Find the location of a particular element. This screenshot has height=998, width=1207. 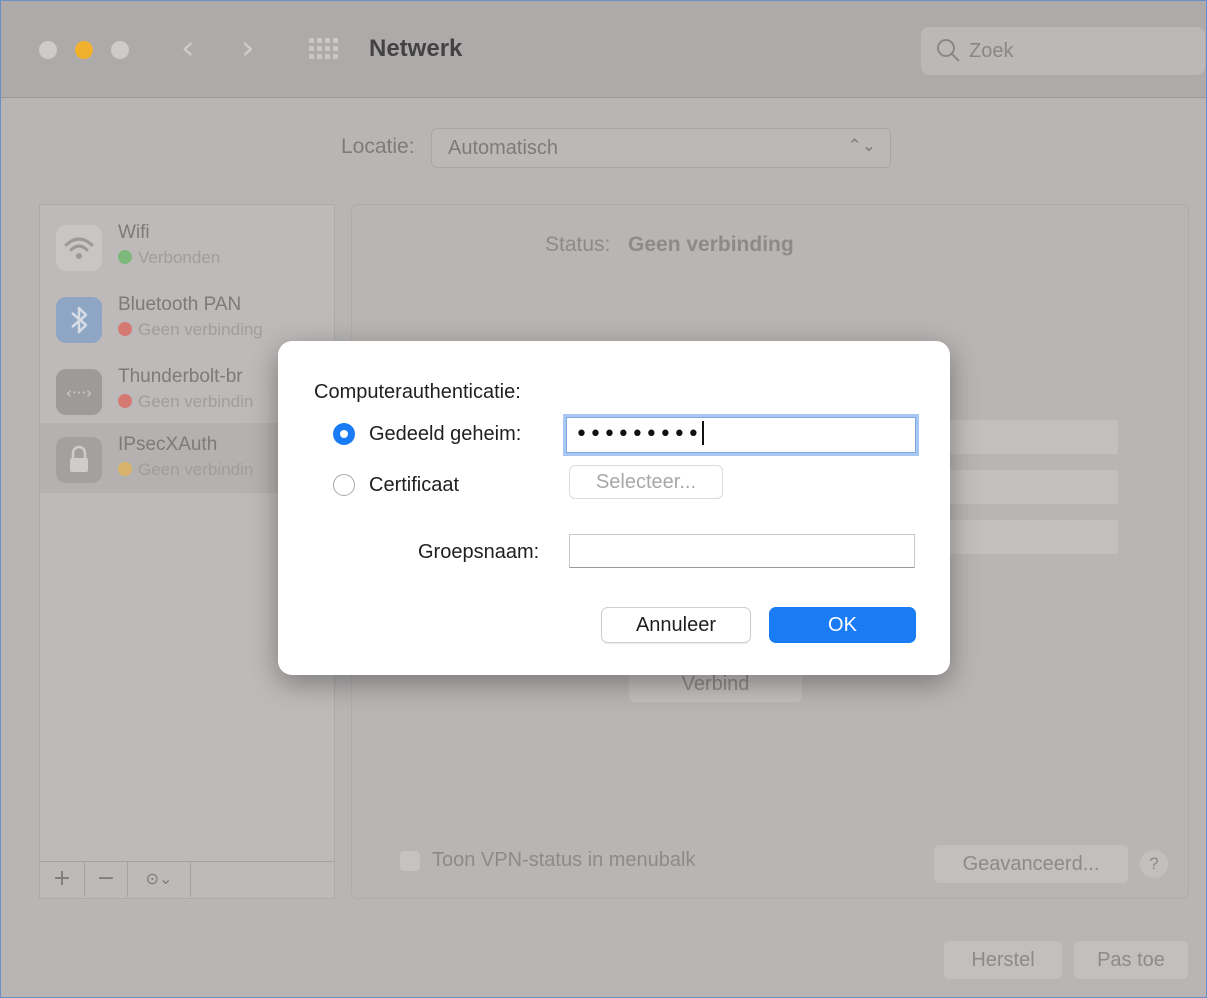

group-name-label: Groepsnaam: is located at coordinates (479, 552).